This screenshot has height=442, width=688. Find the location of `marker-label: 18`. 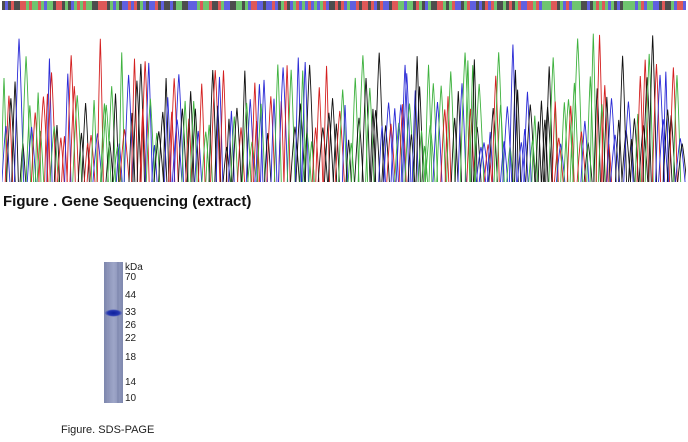

marker-label: 18 is located at coordinates (131, 357).